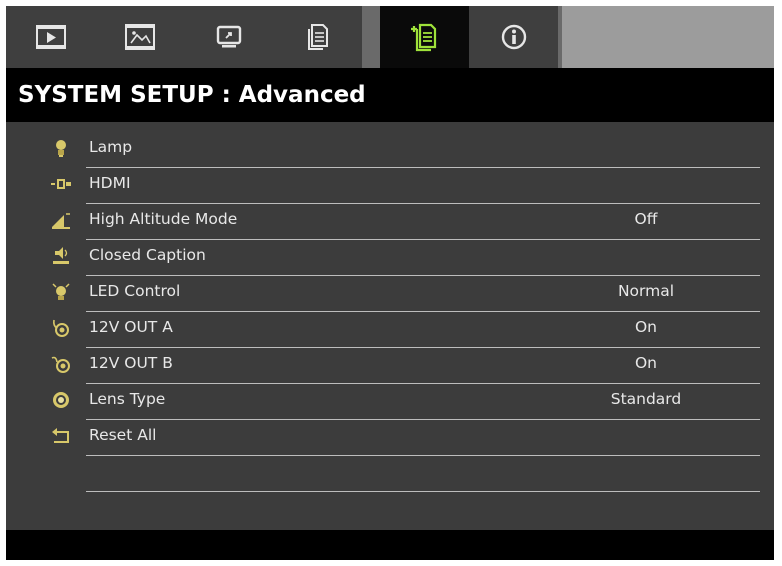 Image resolution: width=782 pixels, height=566 pixels. I want to click on menu-item-value: Off, so click(646, 219).